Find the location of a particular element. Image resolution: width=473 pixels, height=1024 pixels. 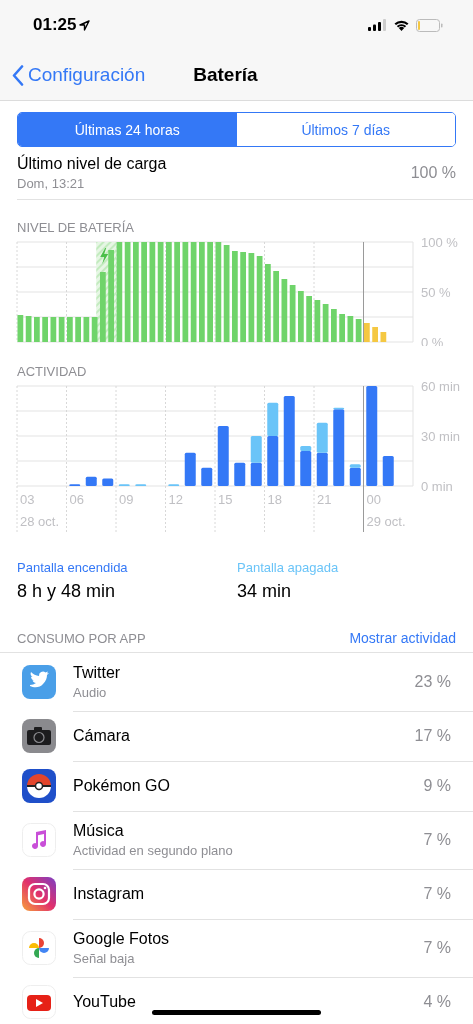

pinwheel-icon is located at coordinates (39, 948).